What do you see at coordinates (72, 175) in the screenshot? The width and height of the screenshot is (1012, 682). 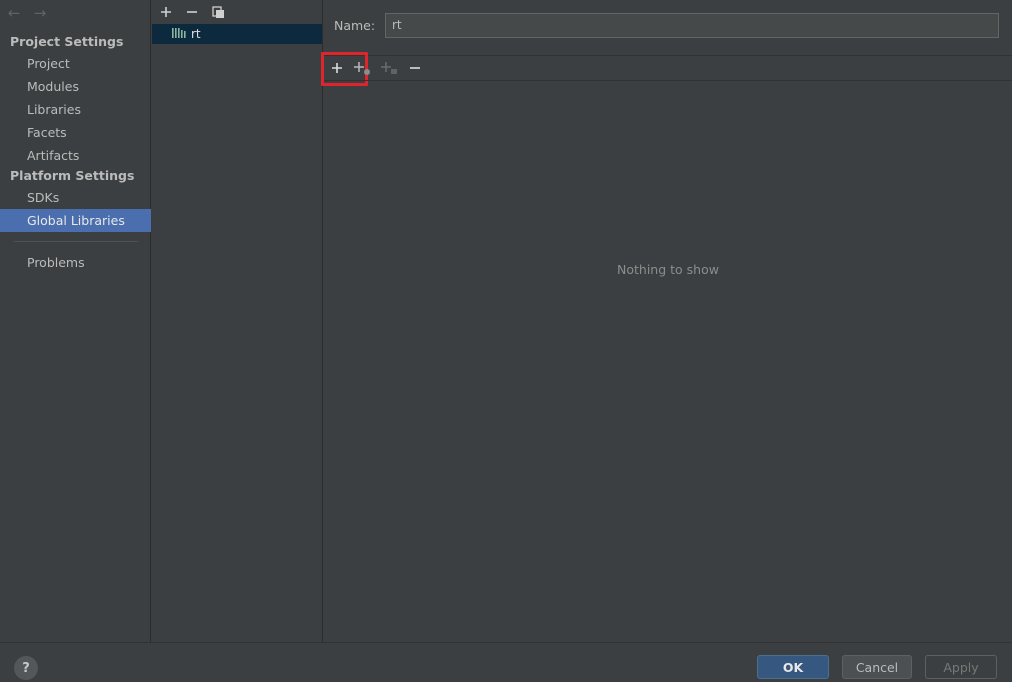 I see `platform-settings-header: Platform Settings` at bounding box center [72, 175].